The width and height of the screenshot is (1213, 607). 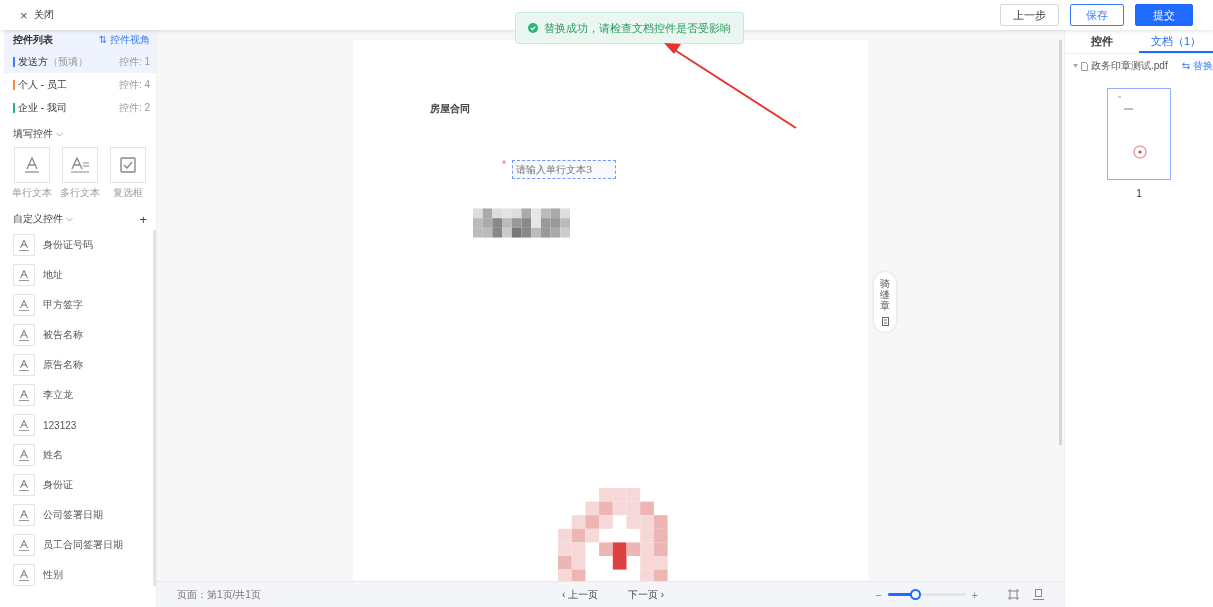 I want to click on custom-control-item: 性别, so click(x=78, y=575).